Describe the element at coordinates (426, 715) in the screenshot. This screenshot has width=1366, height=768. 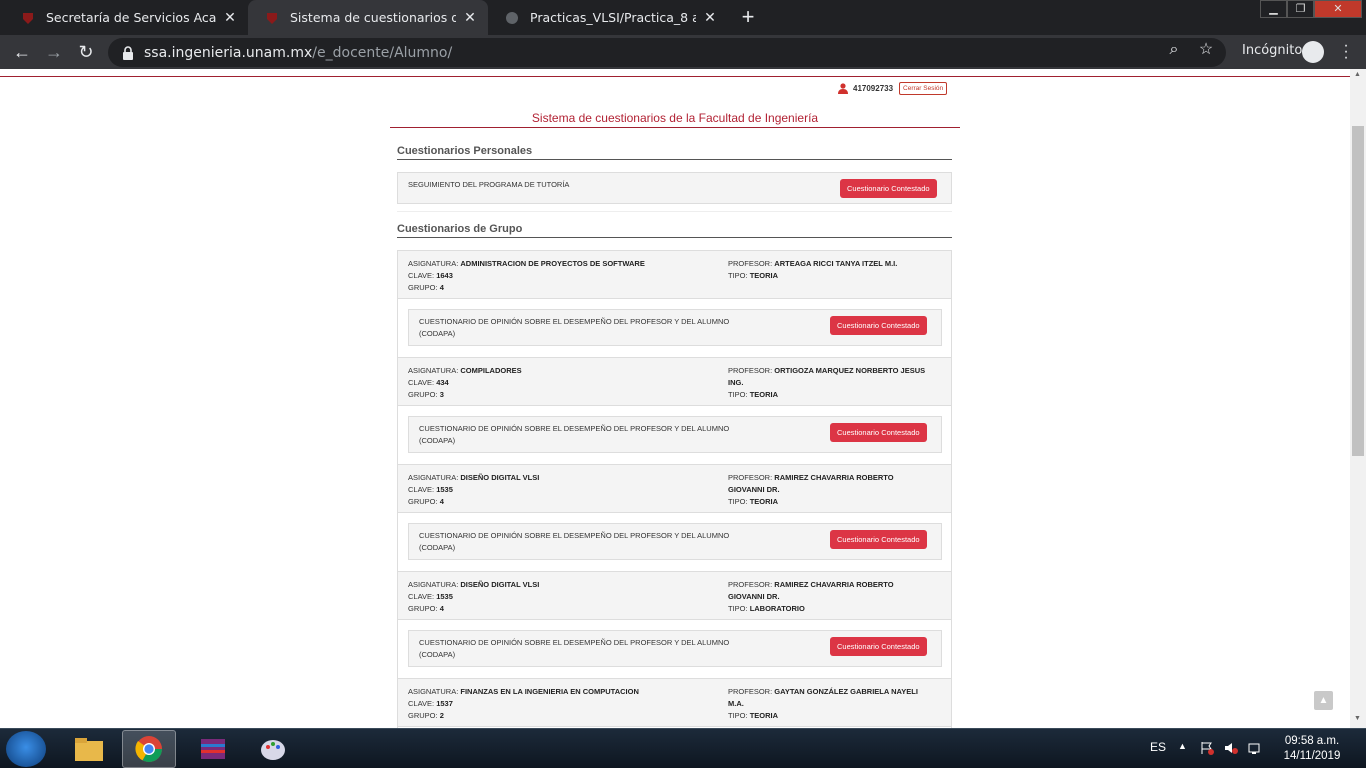
I see `grupo-line: GRUPO: 2` at that location.